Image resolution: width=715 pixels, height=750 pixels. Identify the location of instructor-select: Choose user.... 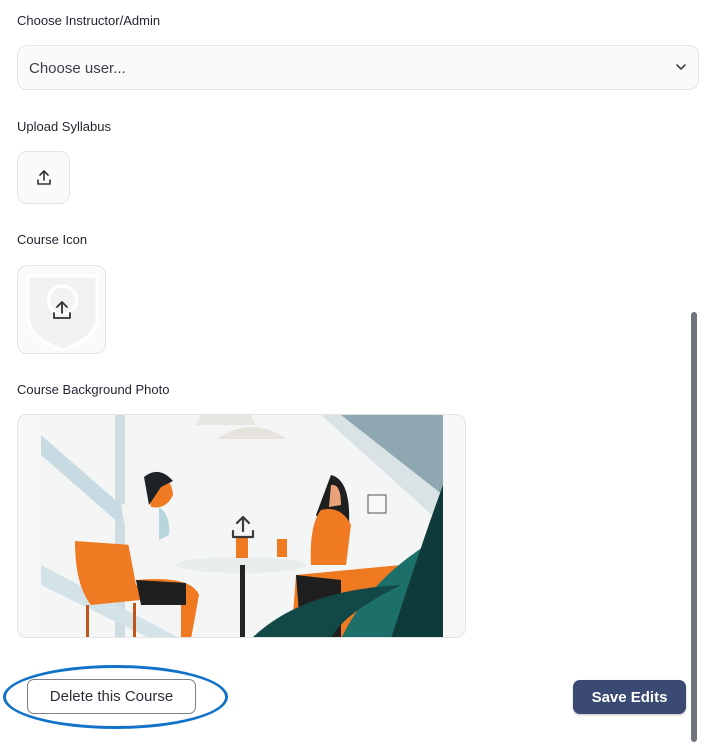
(358, 67).